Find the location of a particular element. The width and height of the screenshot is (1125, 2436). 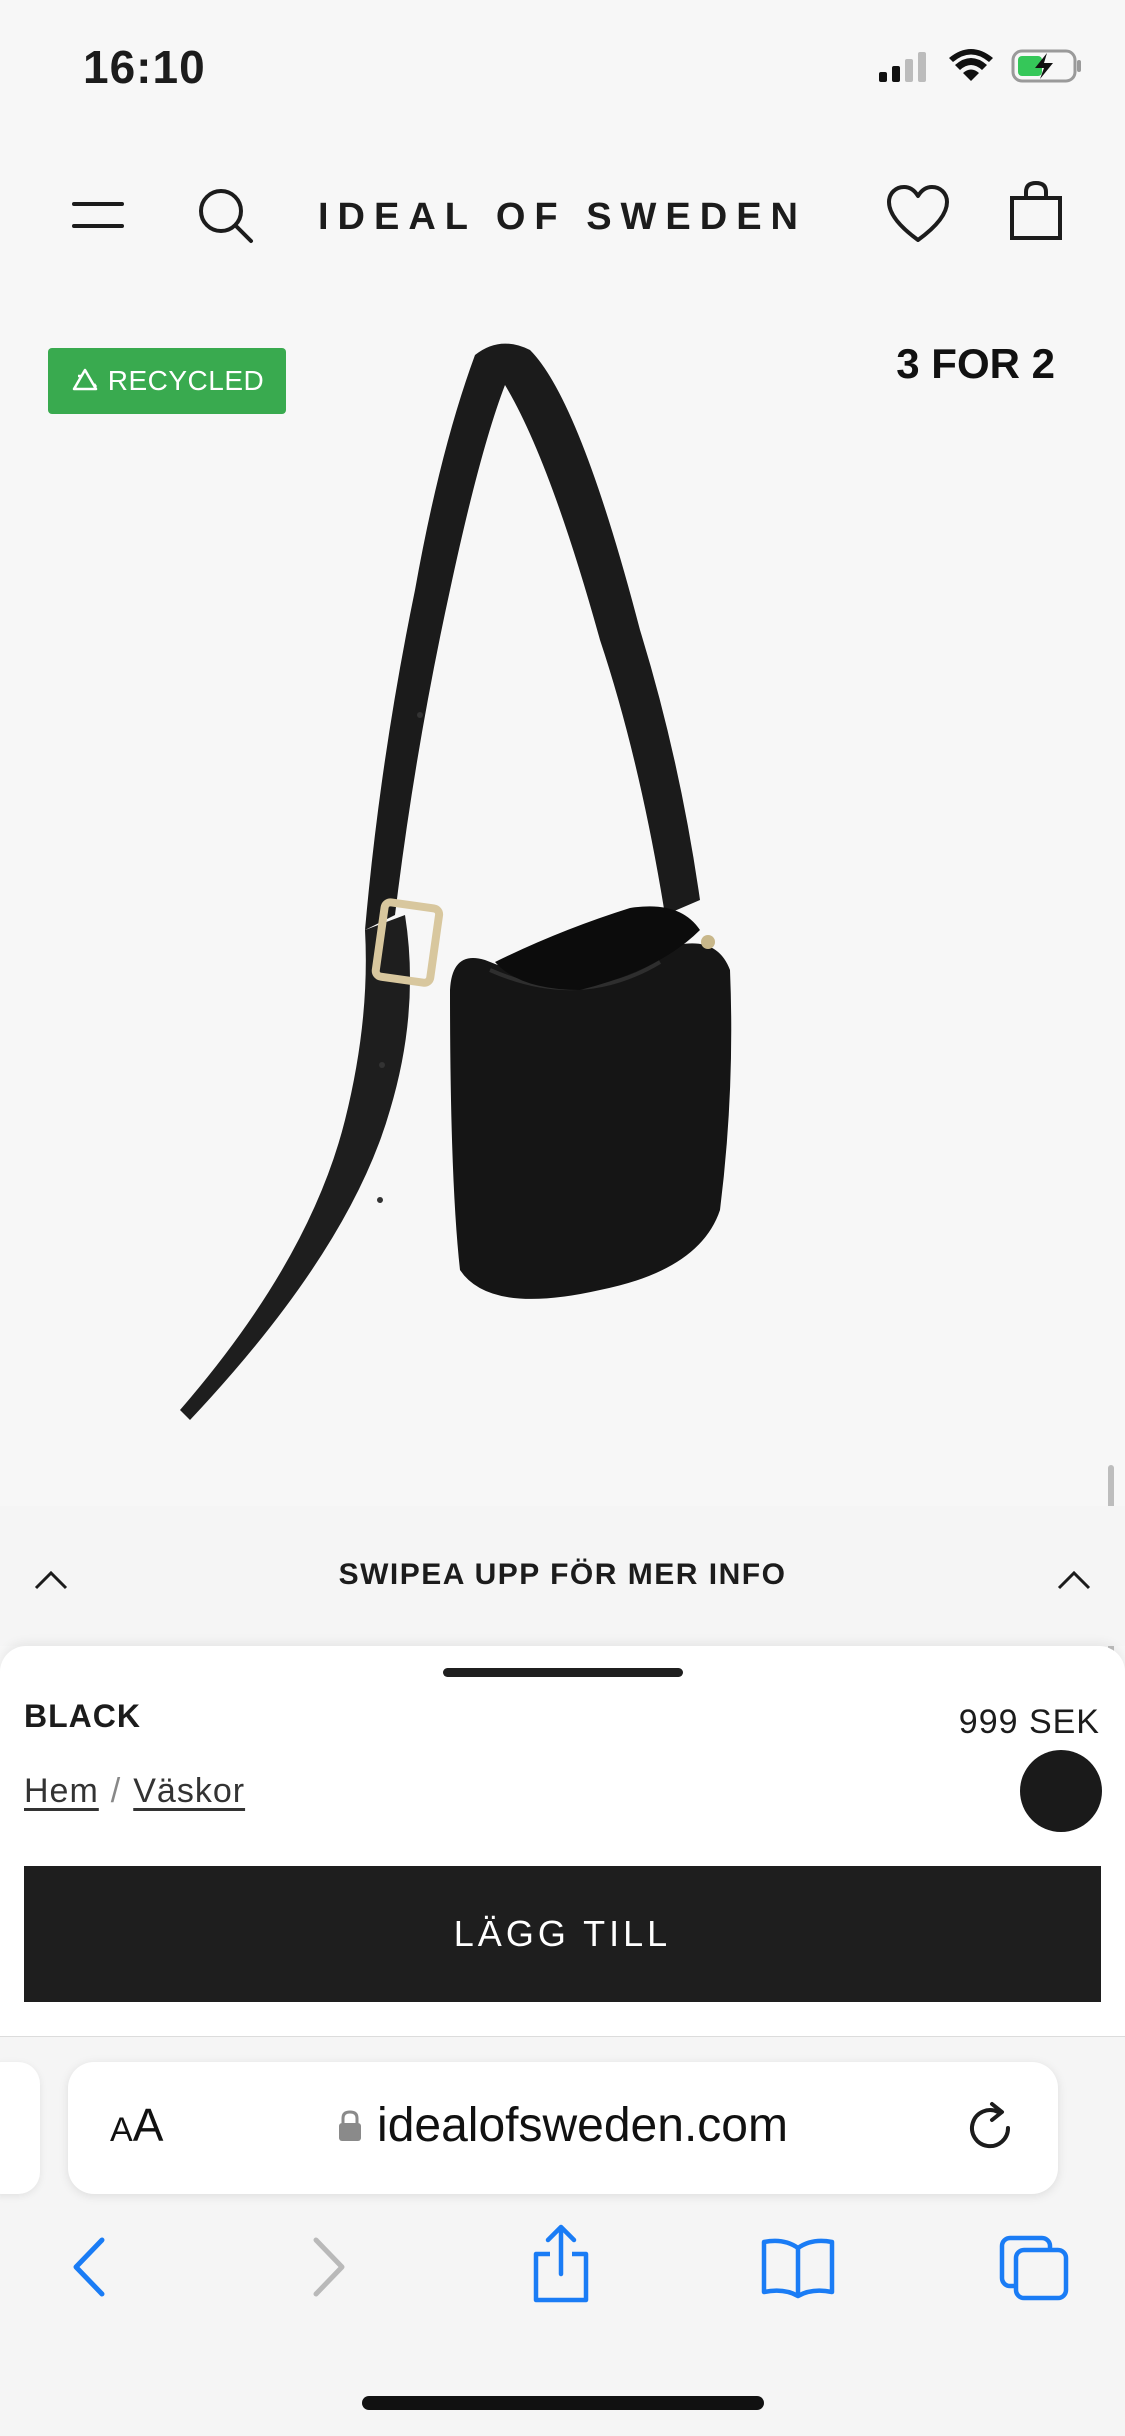

lock-icon is located at coordinates (350, 2125).